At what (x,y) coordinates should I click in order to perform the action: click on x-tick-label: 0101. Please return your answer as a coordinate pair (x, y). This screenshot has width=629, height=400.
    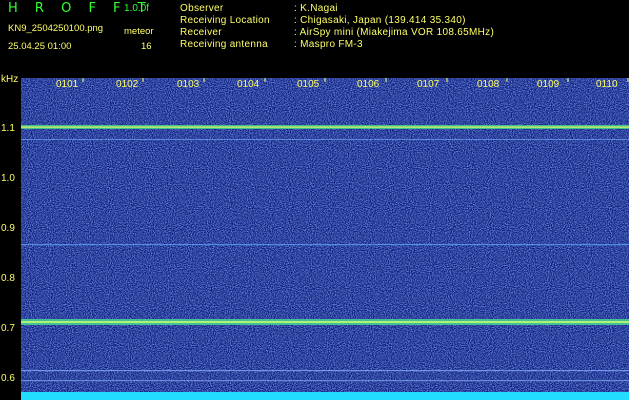
    Looking at the image, I should click on (67, 84).